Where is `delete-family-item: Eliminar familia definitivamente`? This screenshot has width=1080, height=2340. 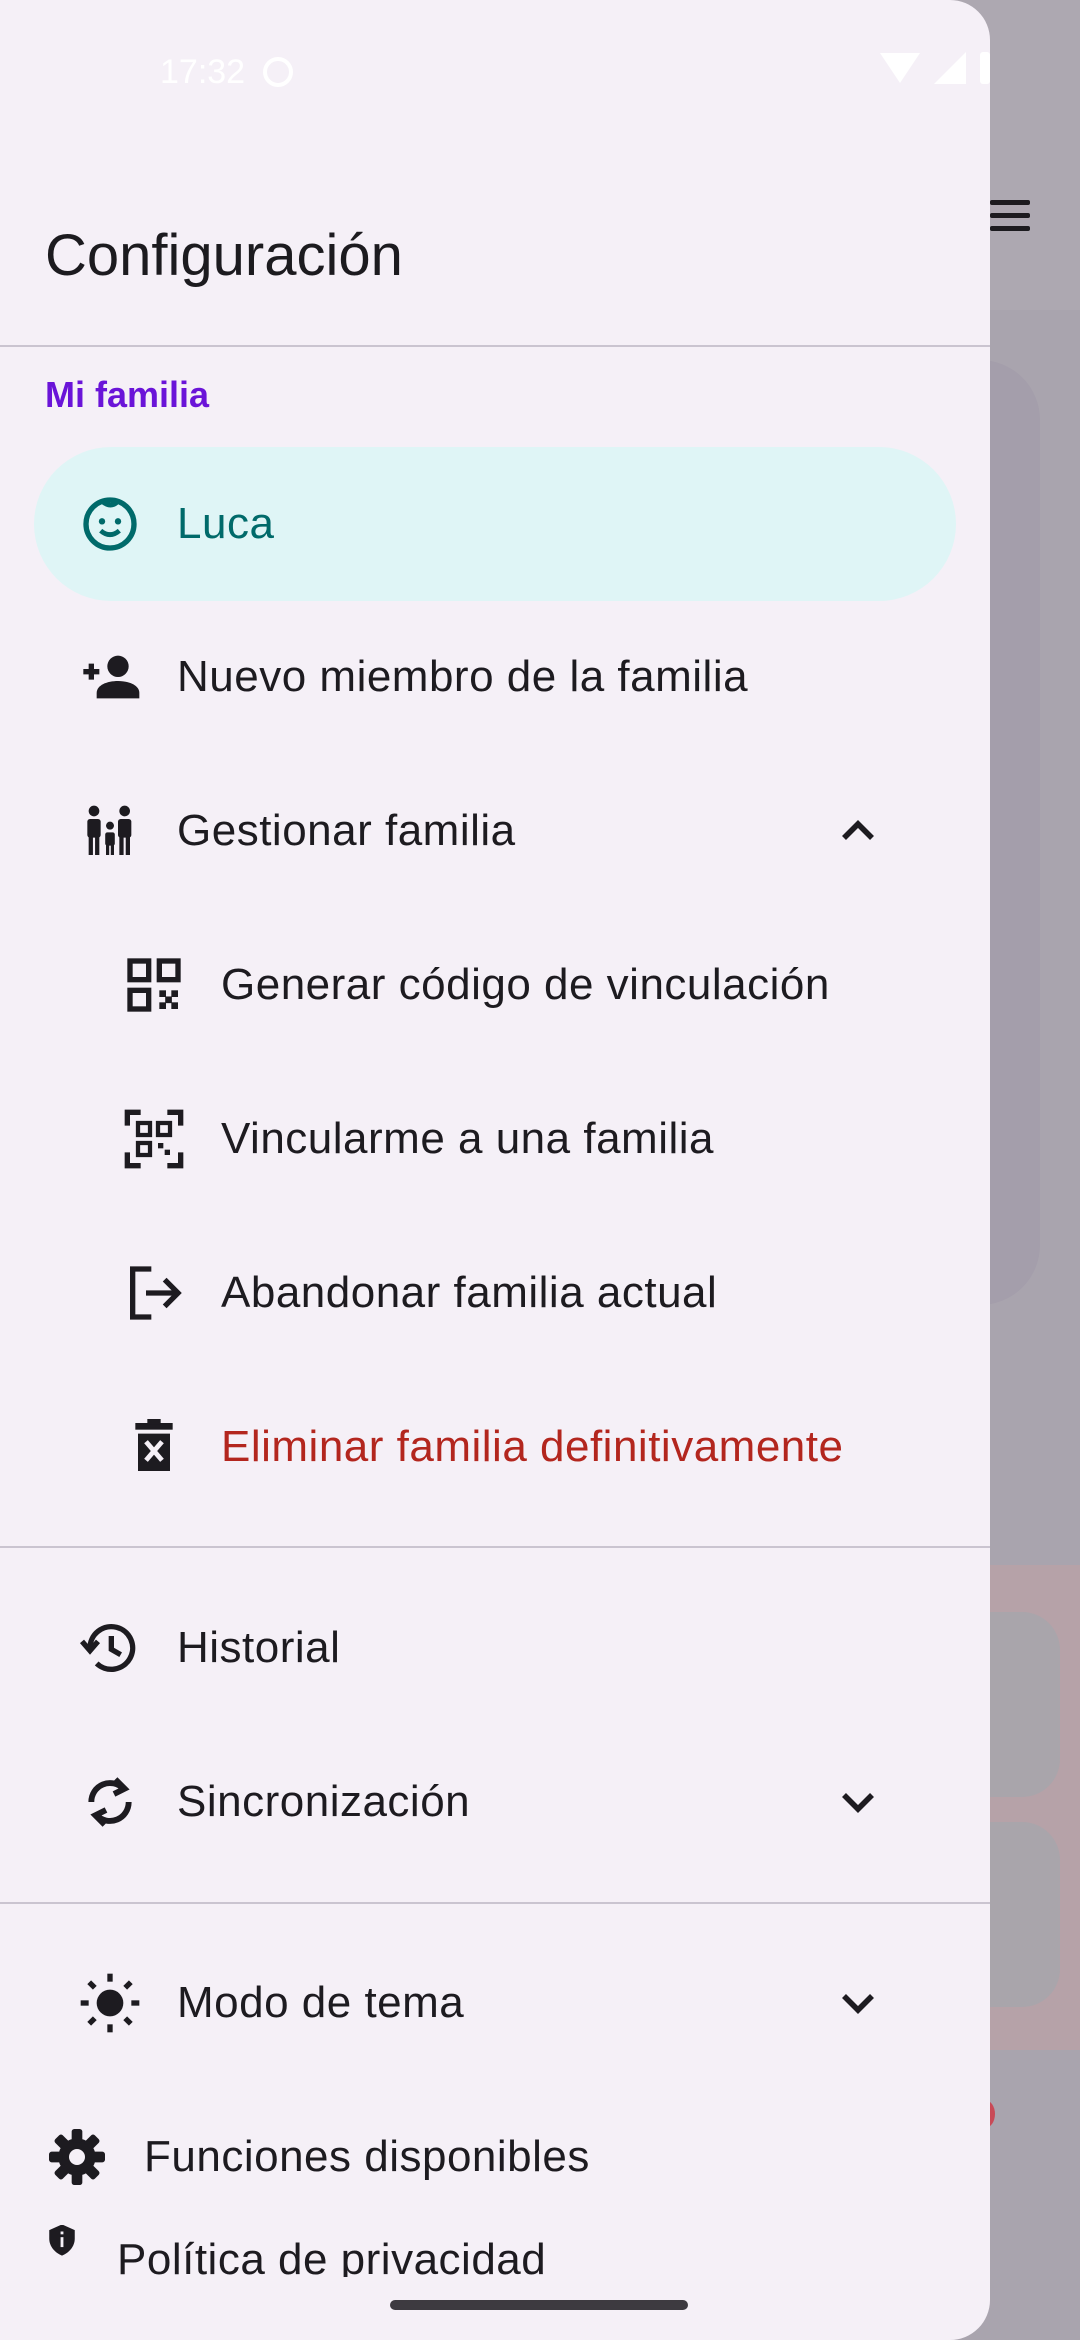
delete-family-item: Eliminar familia definitivamente is located at coordinates (495, 1447).